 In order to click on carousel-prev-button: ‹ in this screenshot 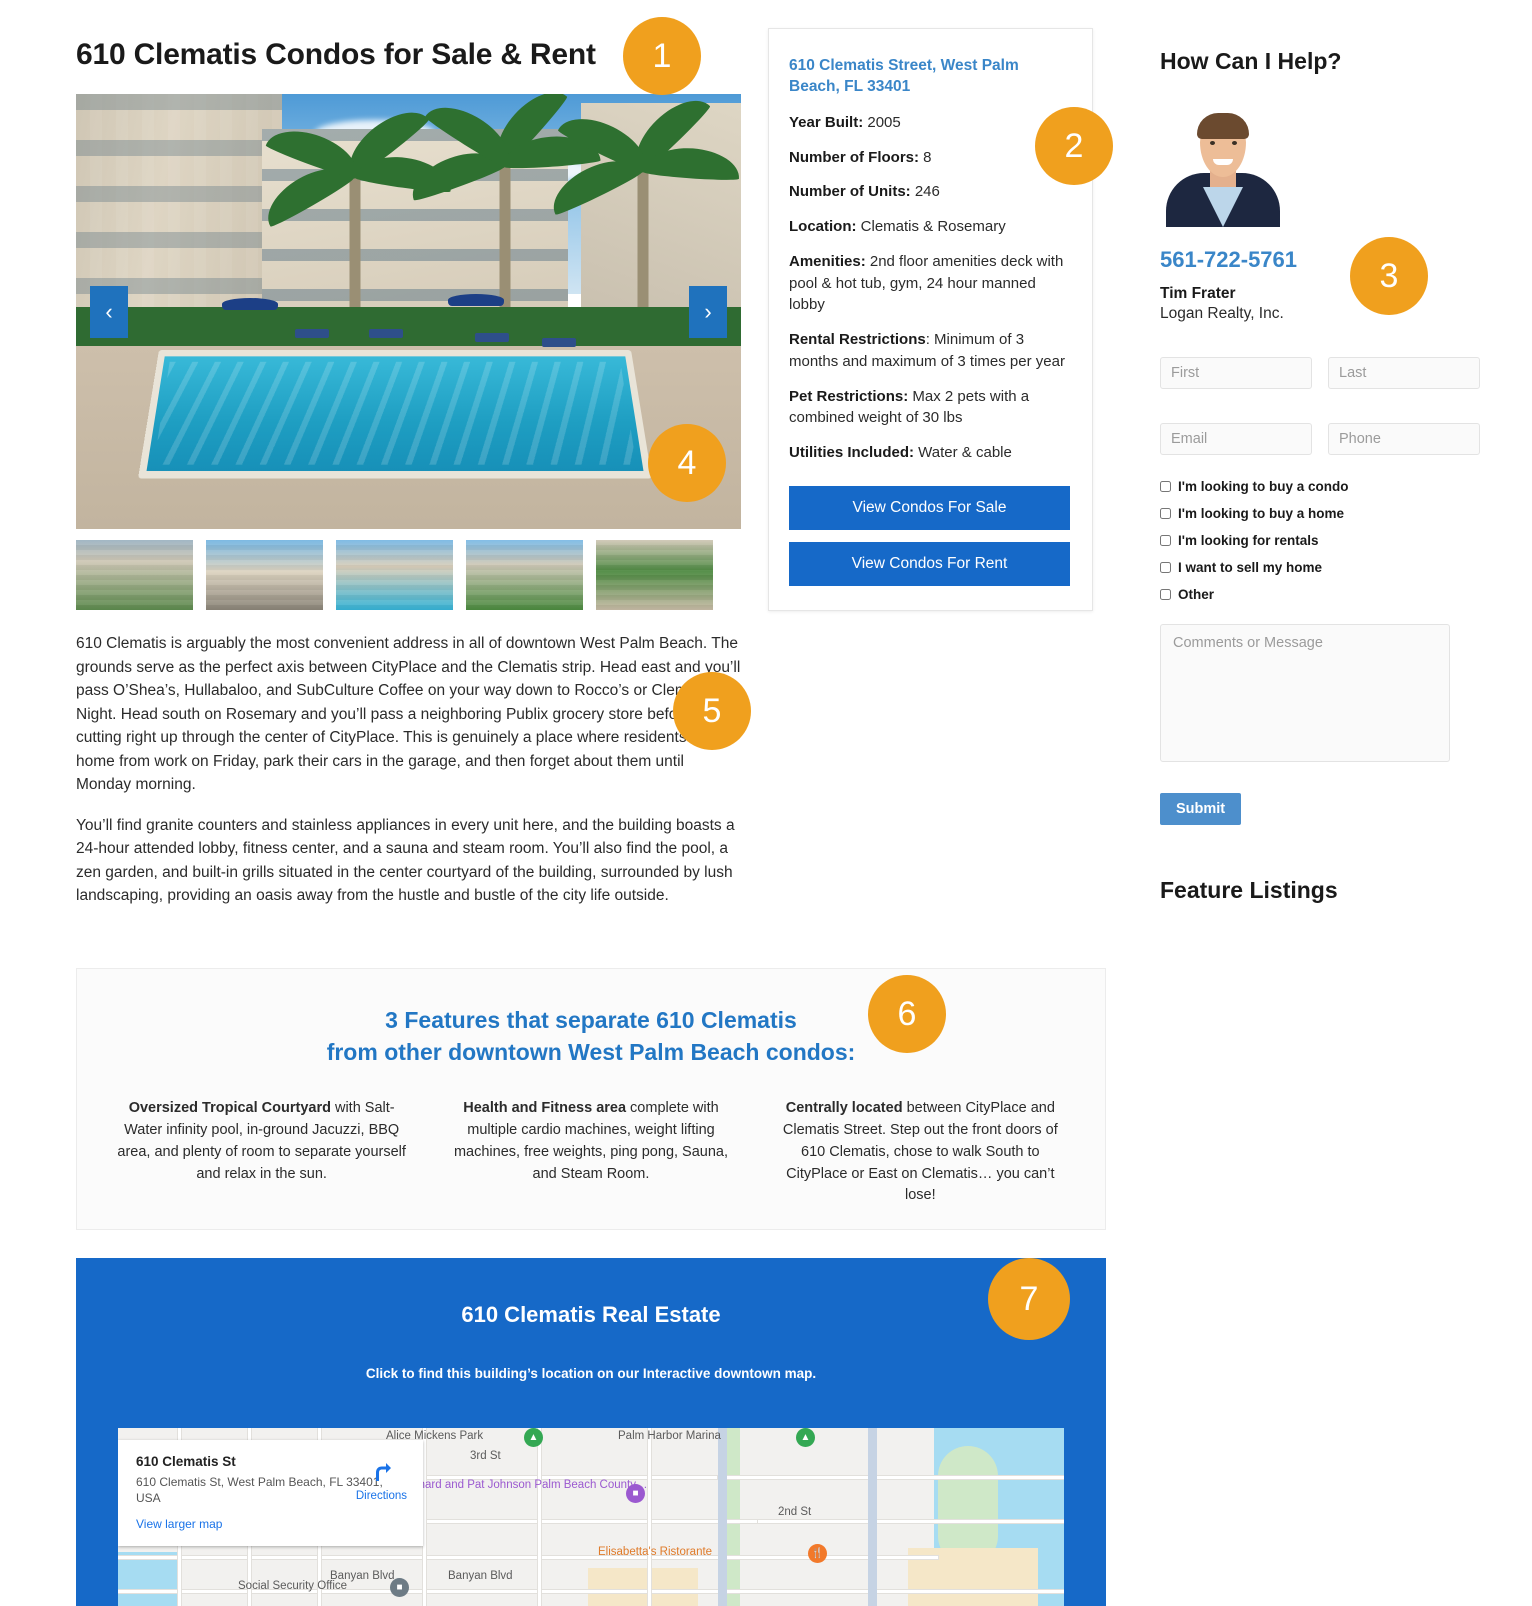, I will do `click(109, 311)`.